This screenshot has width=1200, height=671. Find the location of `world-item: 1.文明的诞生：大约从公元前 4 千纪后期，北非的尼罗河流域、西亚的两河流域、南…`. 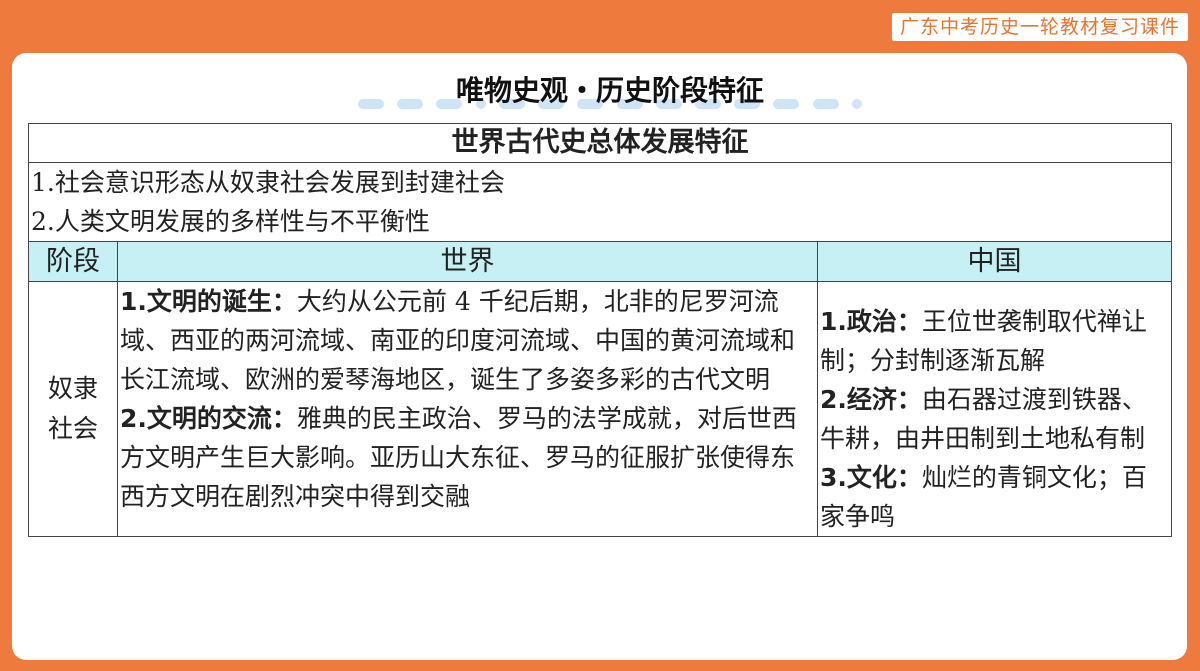

world-item: 1.文明的诞生：大约从公元前 4 千纪后期，北非的尼罗河流域、西亚的两河流域、南… is located at coordinates (467, 340).